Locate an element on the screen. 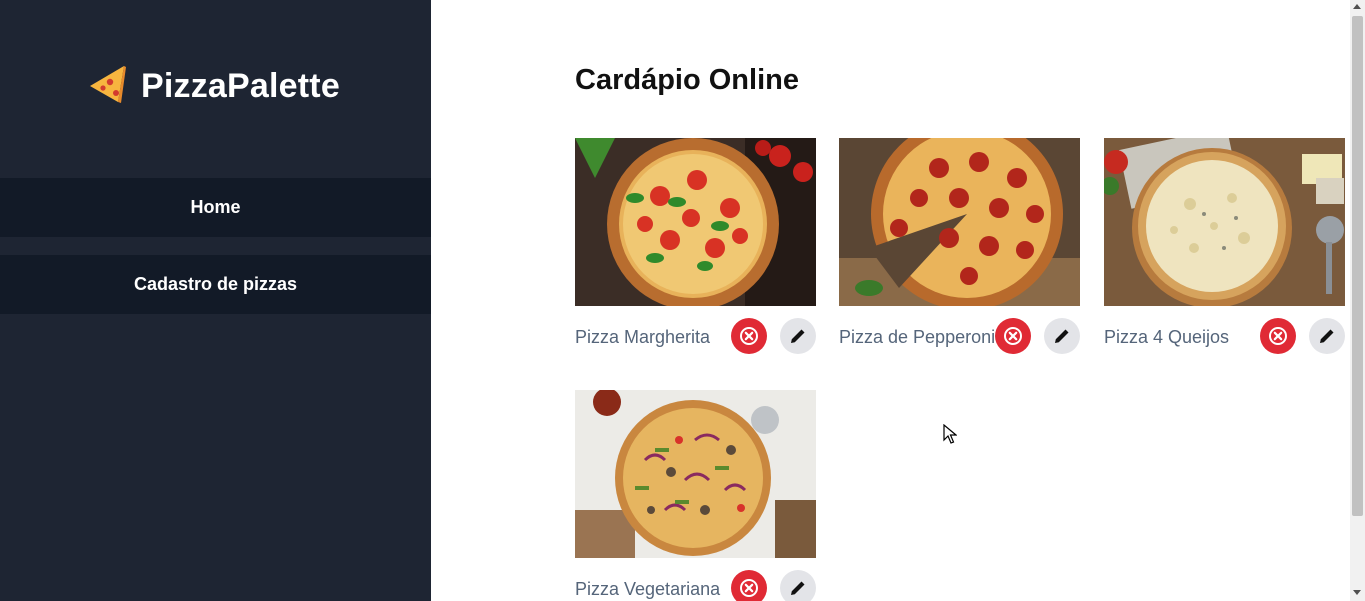 The image size is (1365, 601). pizza-name: Pizza Margherita is located at coordinates (643, 337).